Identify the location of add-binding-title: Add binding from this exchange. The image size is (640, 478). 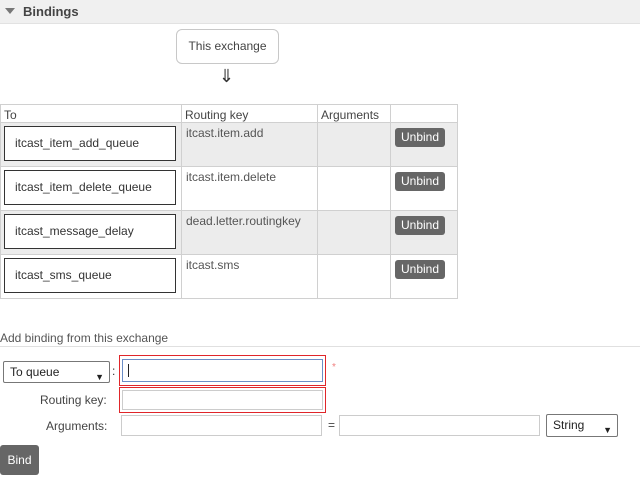
(84, 338).